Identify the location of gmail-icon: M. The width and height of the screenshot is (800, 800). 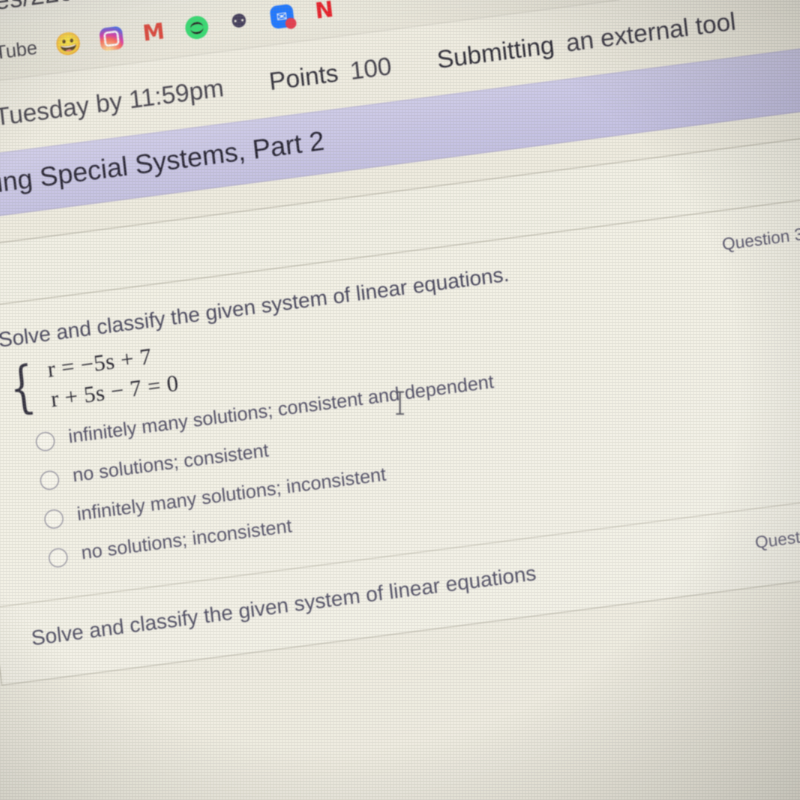
(153, 32).